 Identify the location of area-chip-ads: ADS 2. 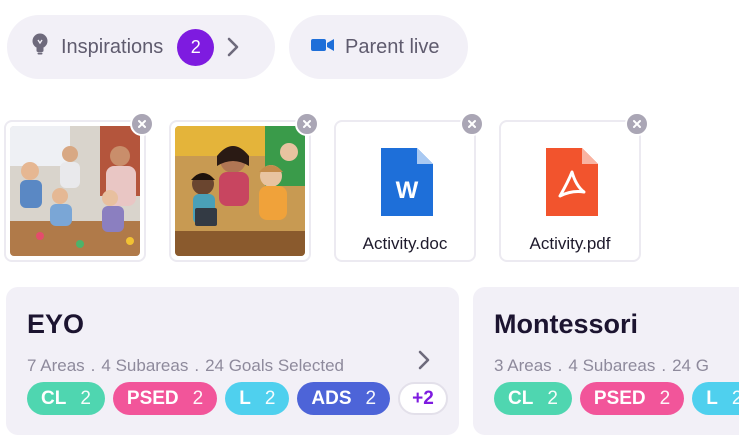
(344, 398).